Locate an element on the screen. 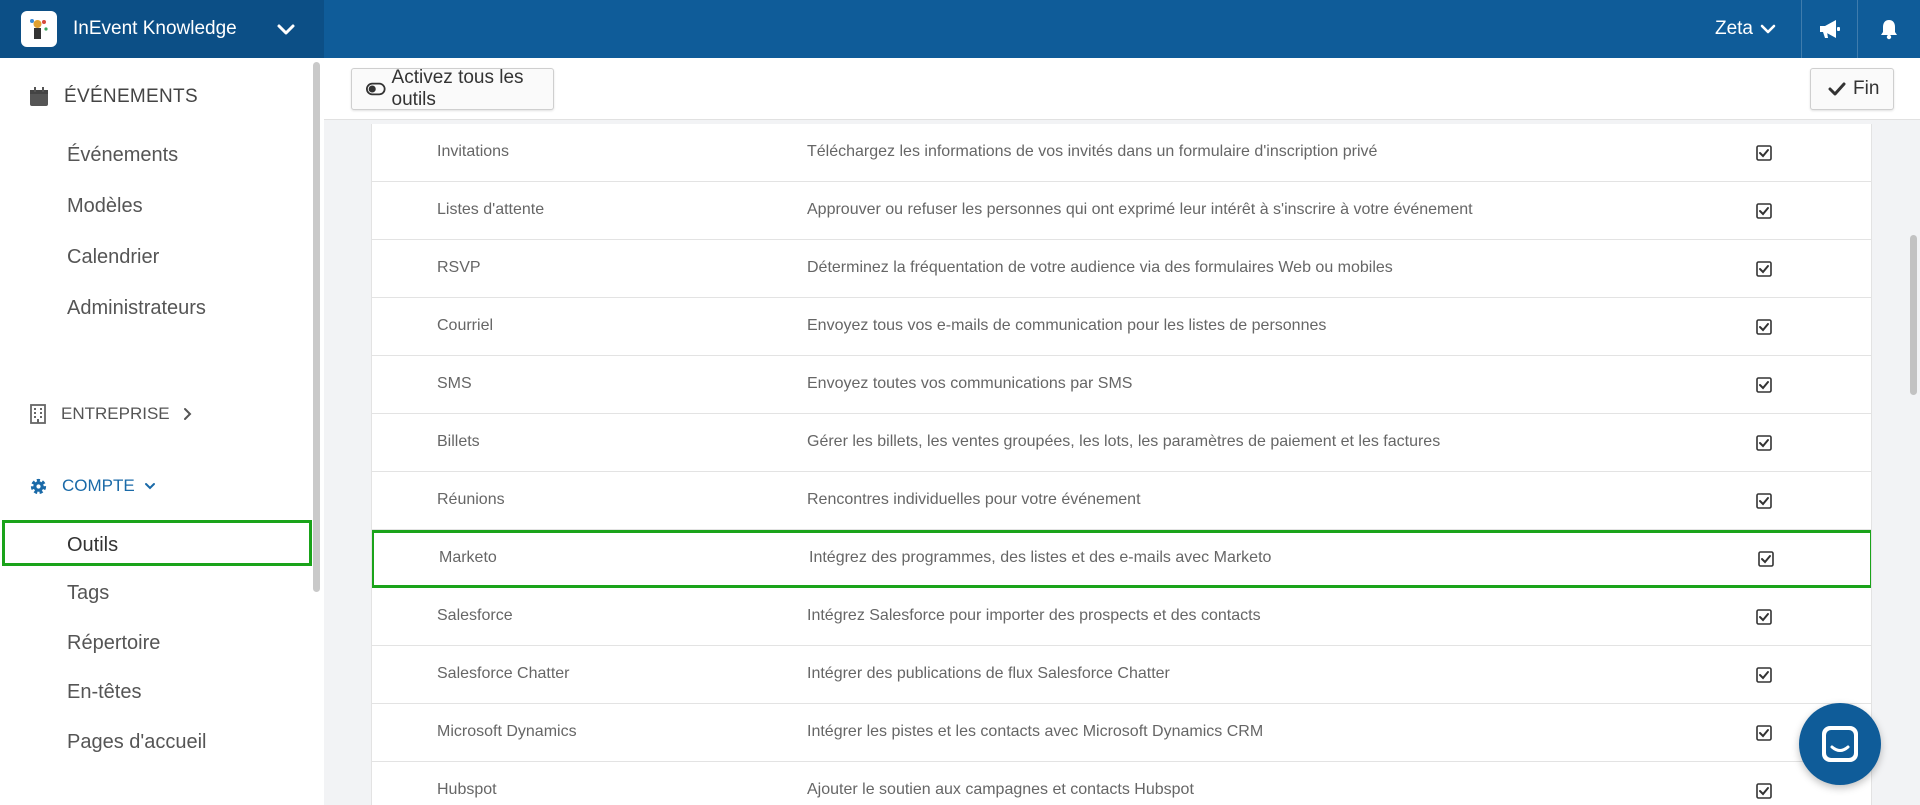  sidebar-item-calendrier: Calendrier is located at coordinates (113, 257).